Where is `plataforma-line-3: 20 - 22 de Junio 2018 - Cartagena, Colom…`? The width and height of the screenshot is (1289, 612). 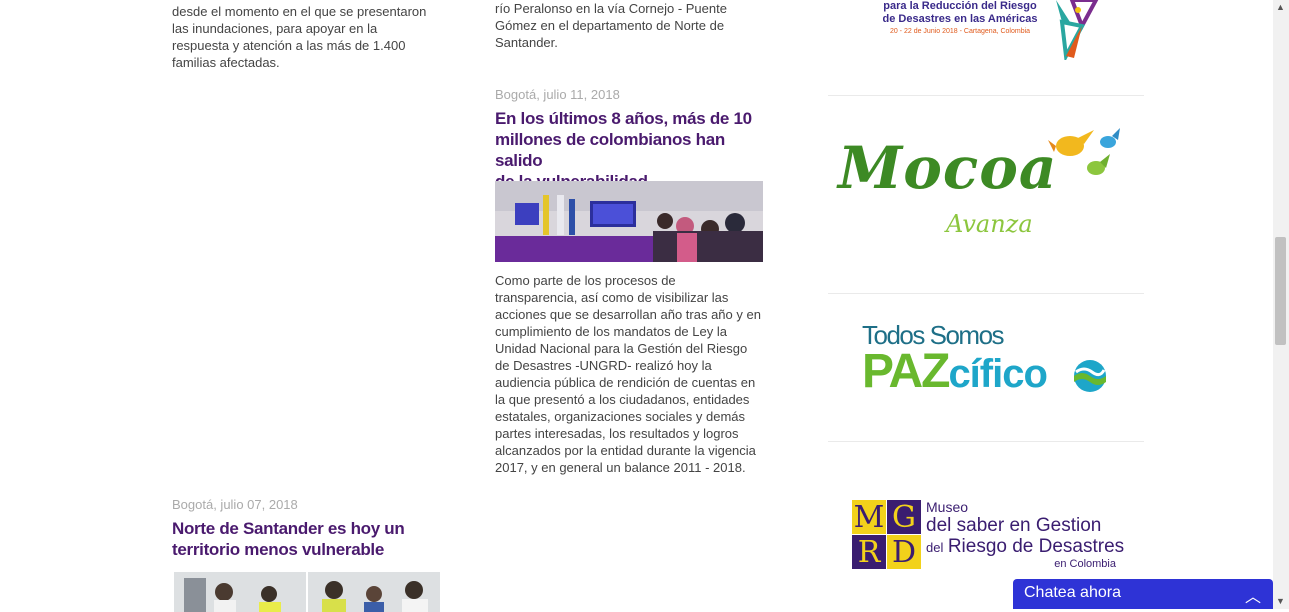
plataforma-line-3: 20 - 22 de Junio 2018 - Cartagena, Colom… is located at coordinates (960, 31).